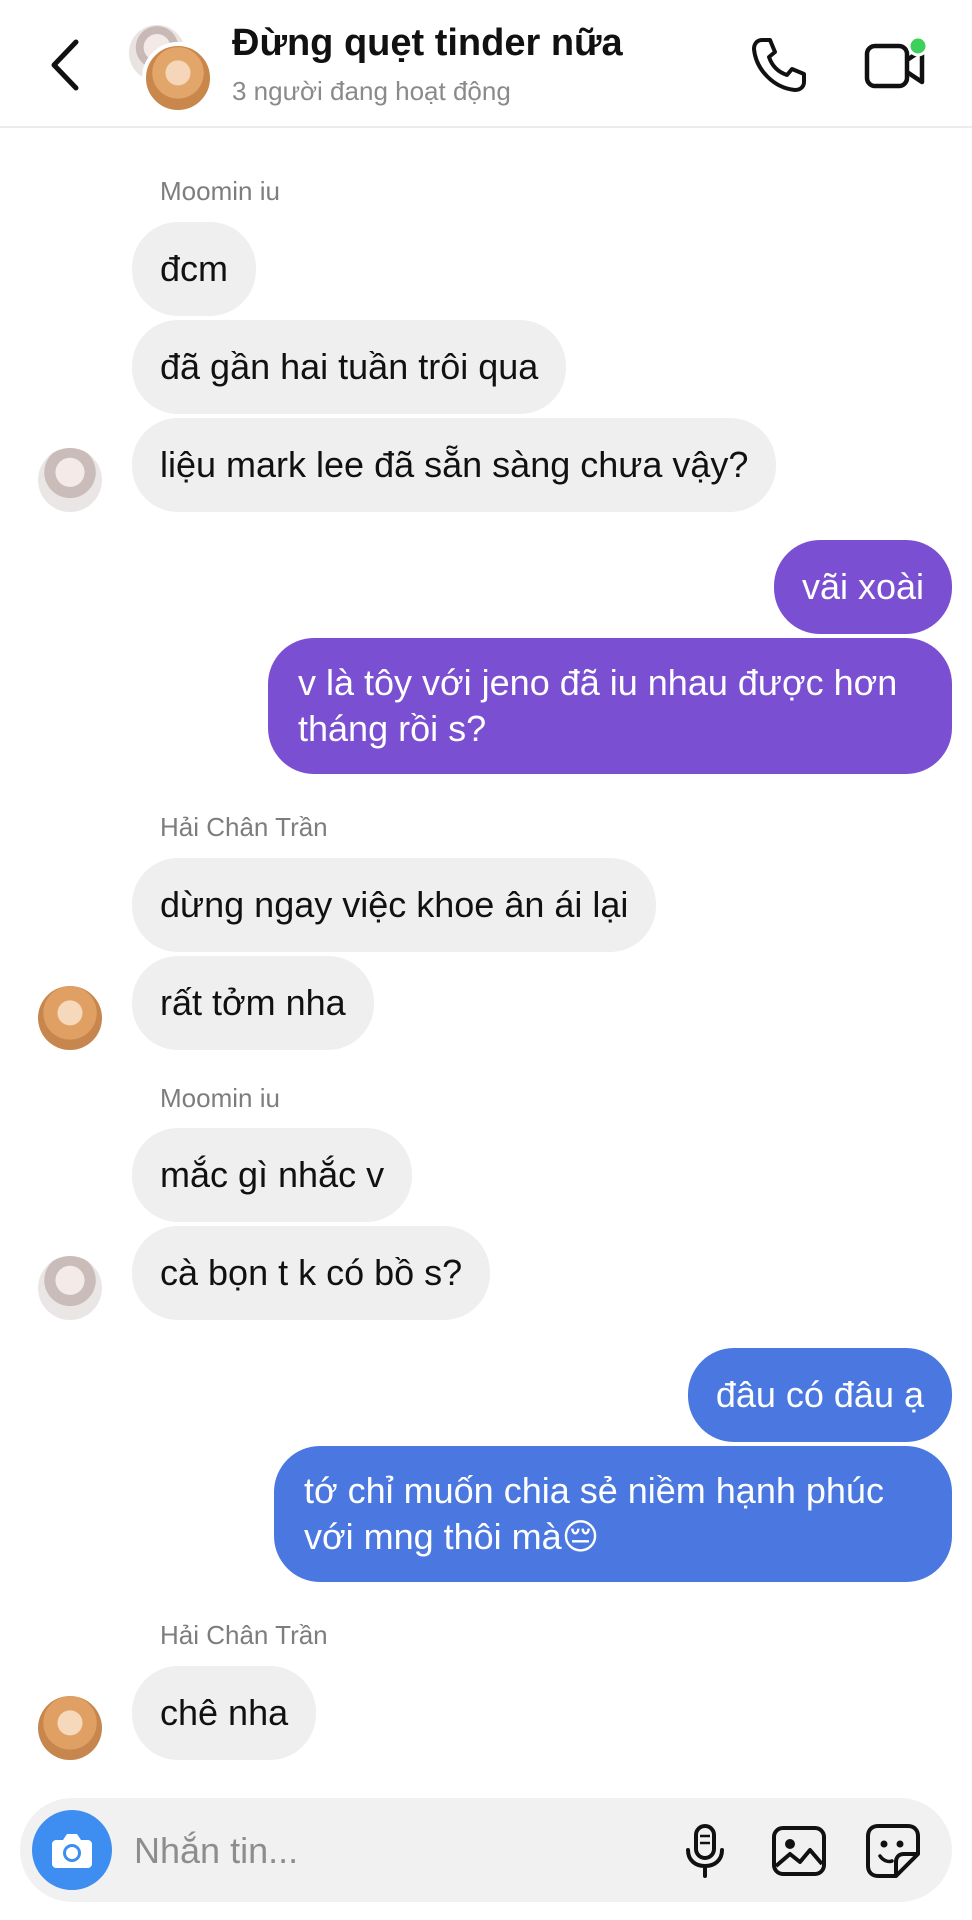  Describe the element at coordinates (394, 905) in the screenshot. I see `message-bubble-incoming: dừng ngay việc khoe ân ái lại` at that location.